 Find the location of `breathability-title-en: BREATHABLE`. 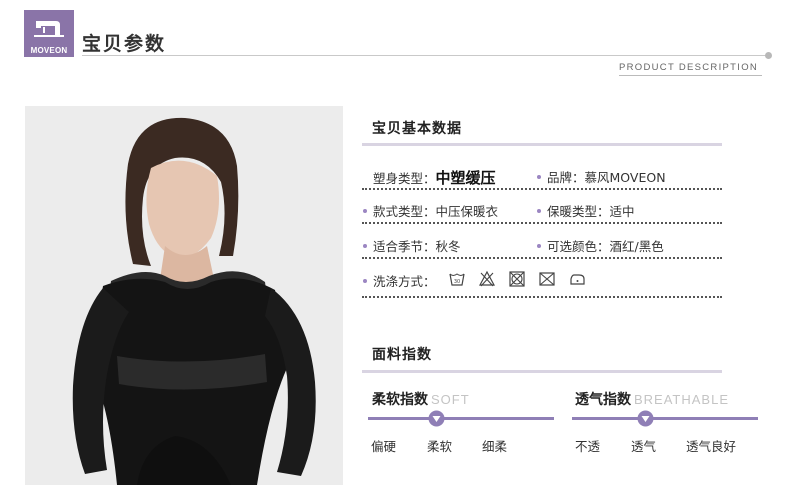

breathability-title-en: BREATHABLE is located at coordinates (682, 399).